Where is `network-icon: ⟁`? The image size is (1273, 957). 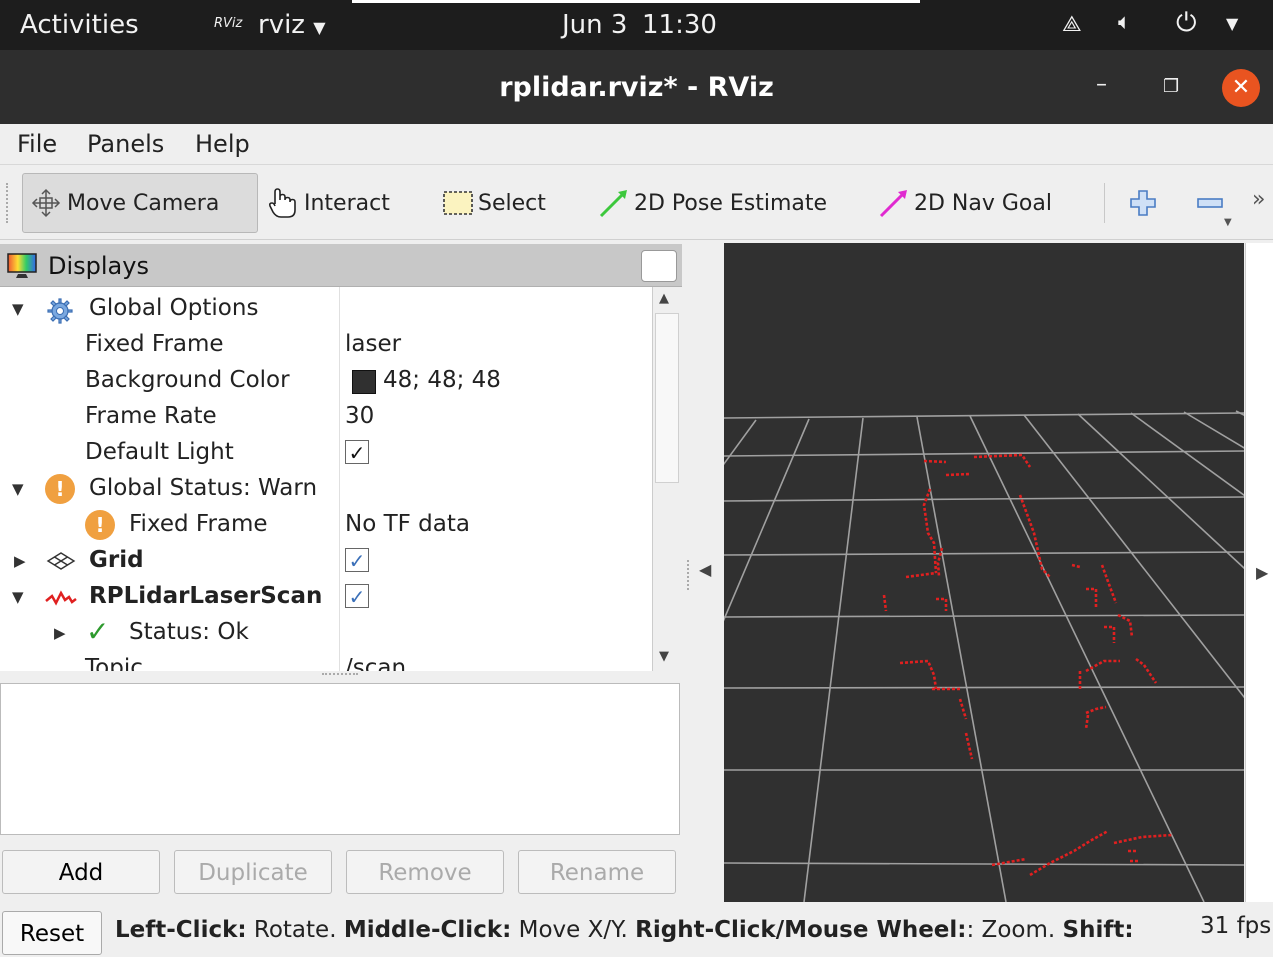 network-icon: ⟁ is located at coordinates (1072, 24).